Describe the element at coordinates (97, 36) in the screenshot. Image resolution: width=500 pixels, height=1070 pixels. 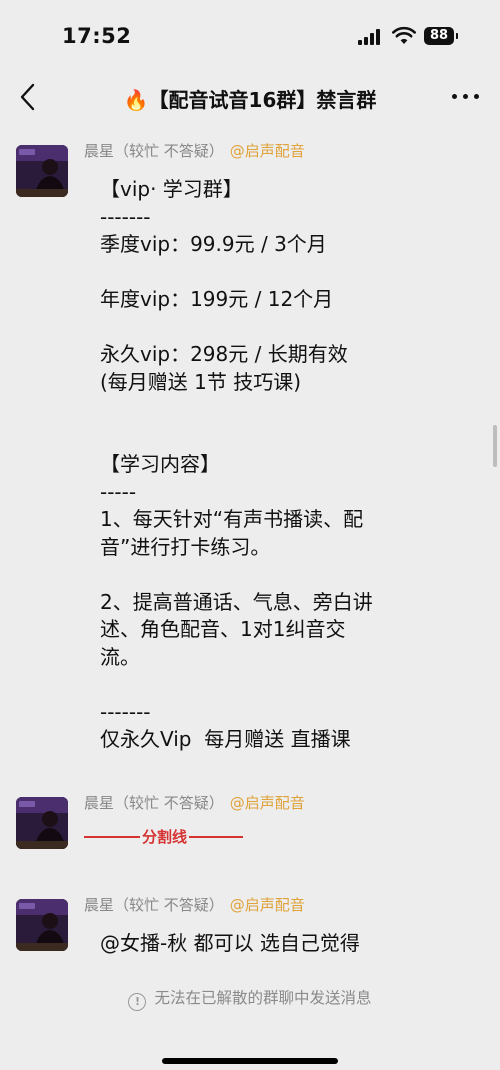
I see `status-time: 17:52` at that location.